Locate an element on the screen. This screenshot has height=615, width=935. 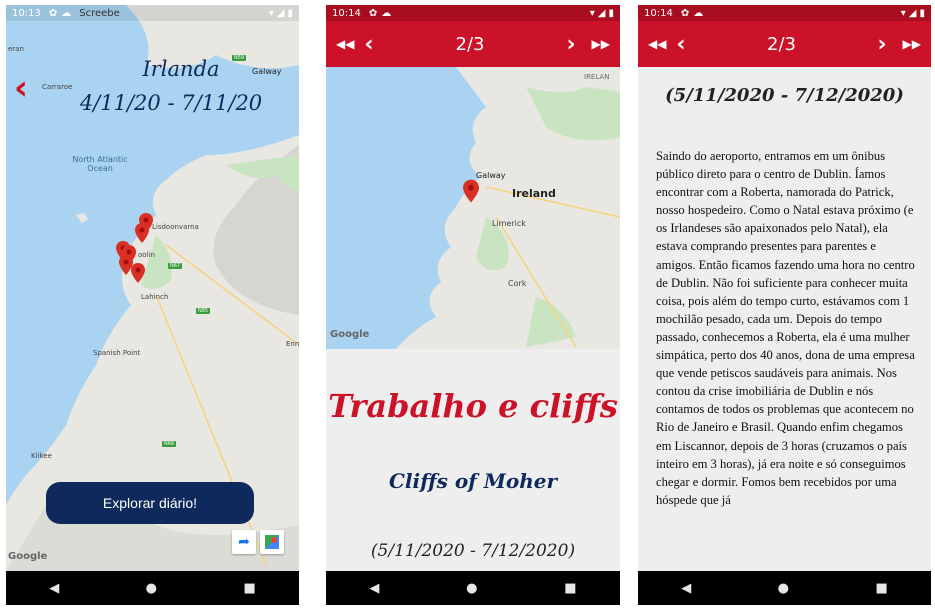
status-time: 10:13 is located at coordinates (26, 13).